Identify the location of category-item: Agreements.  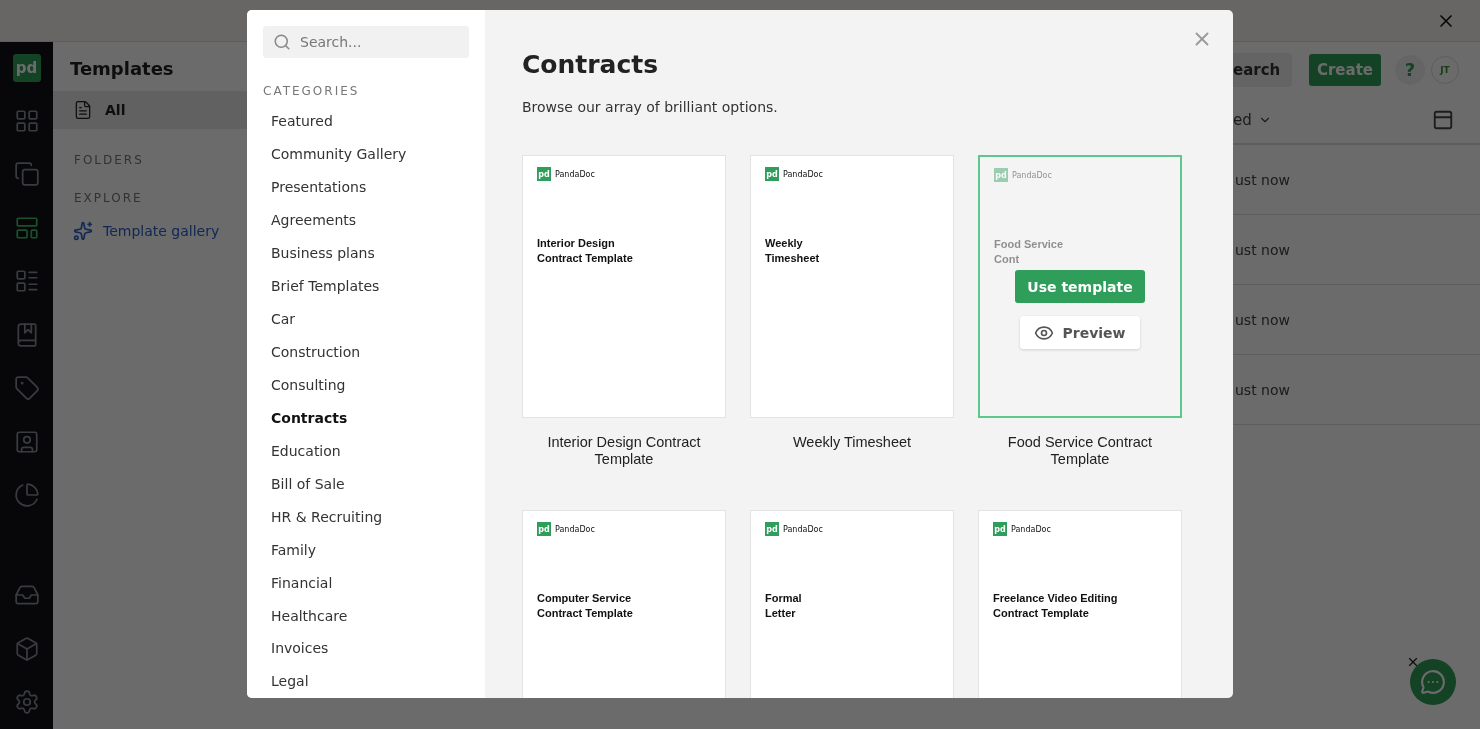
(366, 220).